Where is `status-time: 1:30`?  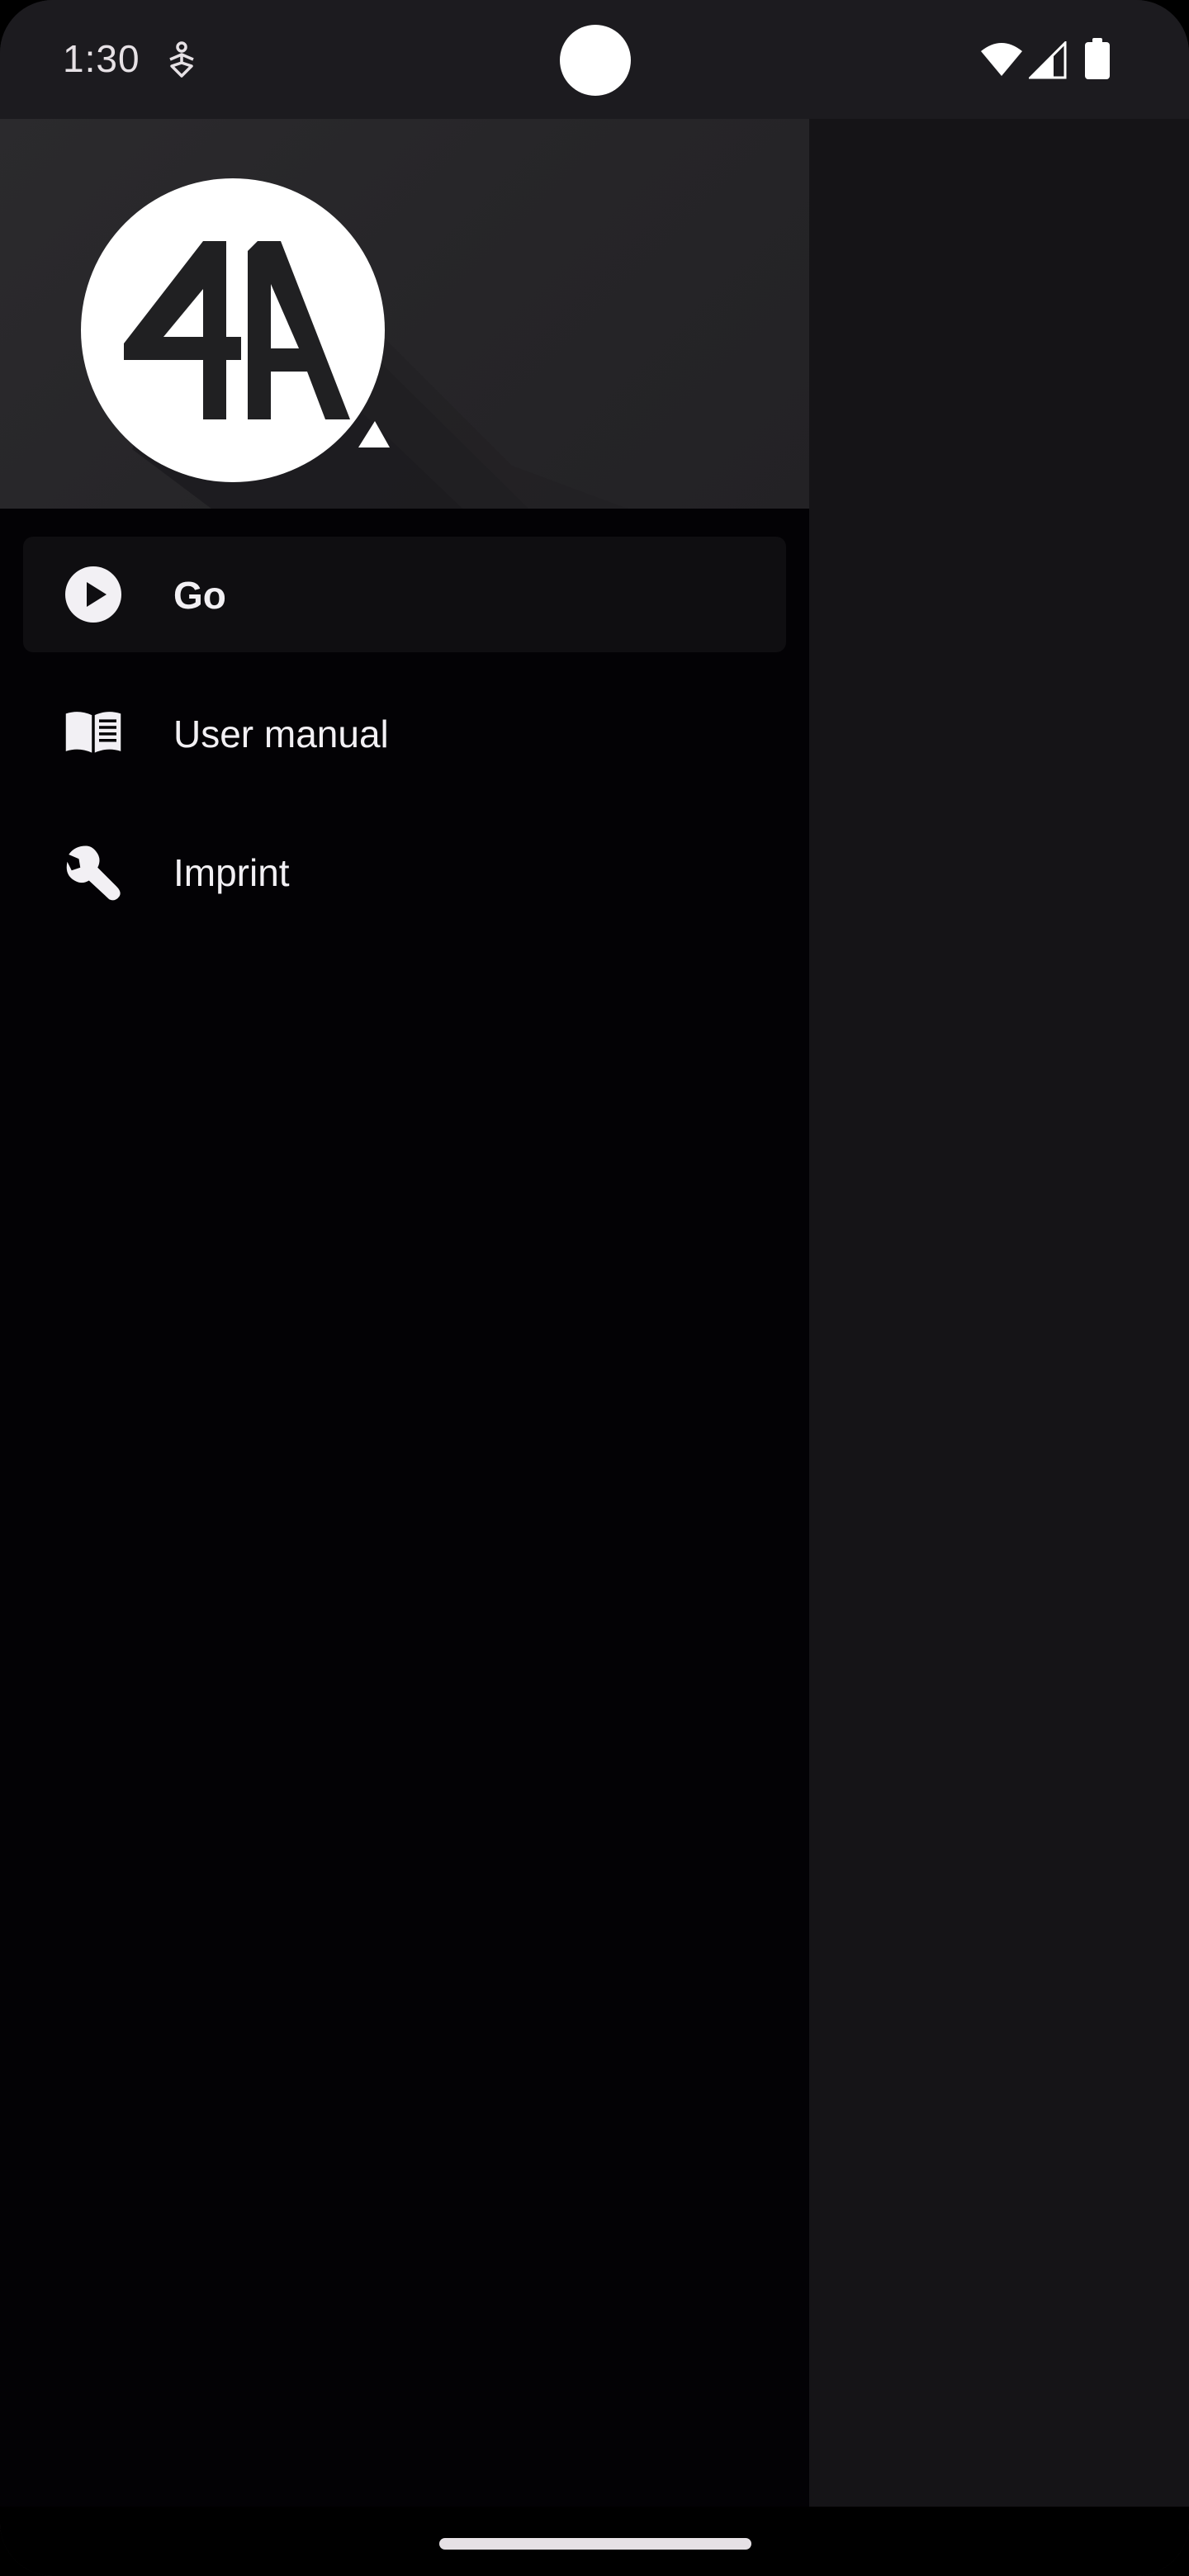
status-time: 1:30 is located at coordinates (101, 58).